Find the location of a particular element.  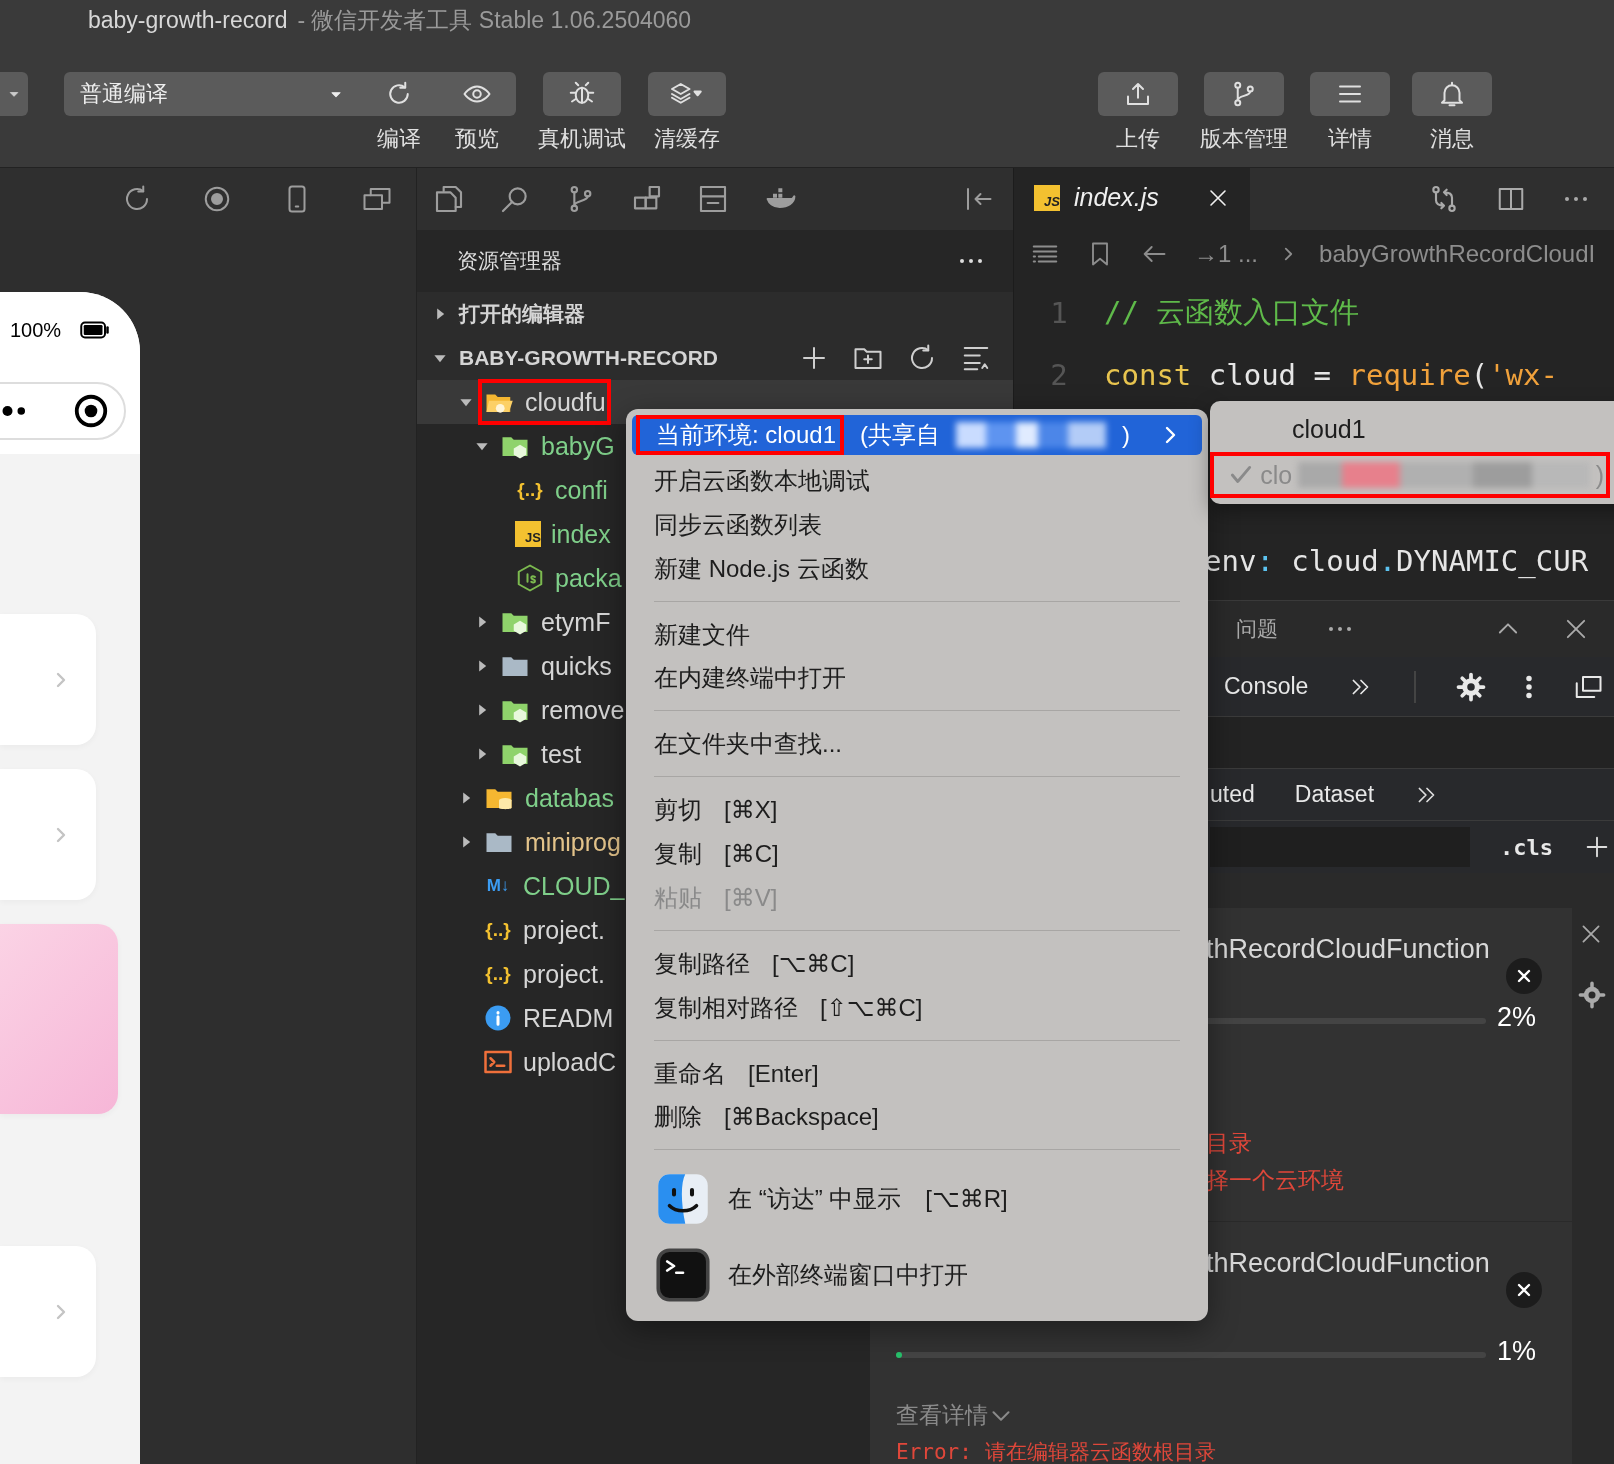

breadcrumb-item: babyGrowthRecordCloudI is located at coordinates (1457, 254).